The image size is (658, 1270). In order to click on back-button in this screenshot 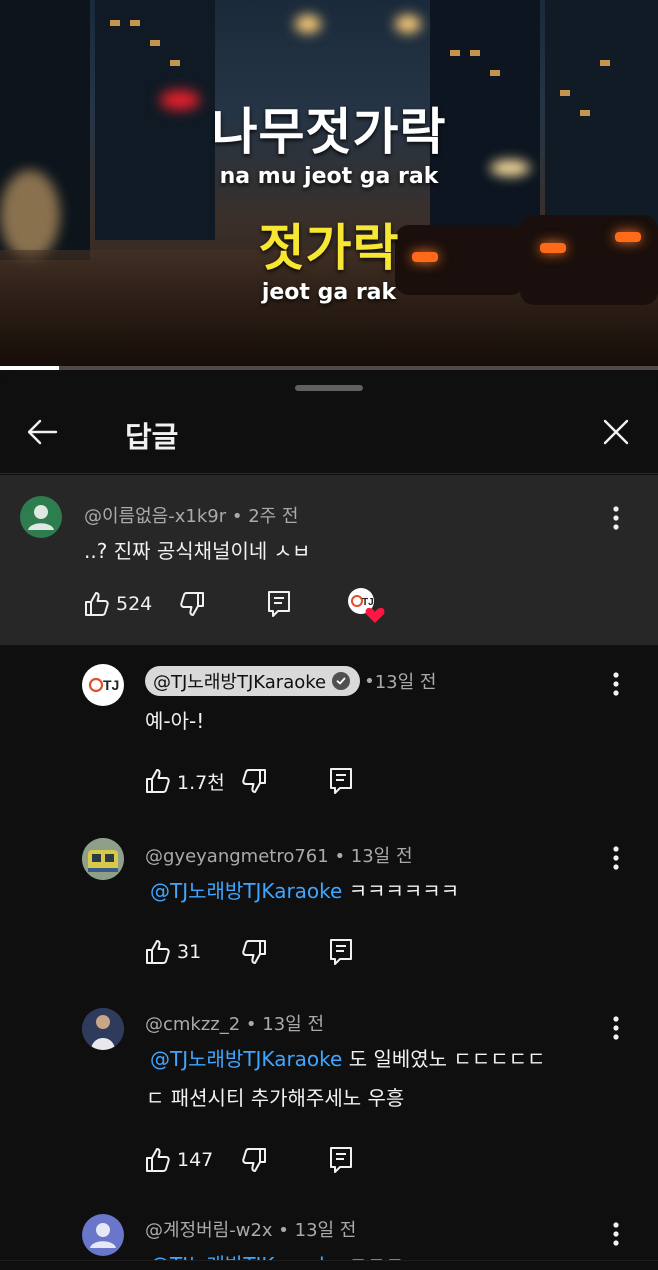, I will do `click(42, 432)`.